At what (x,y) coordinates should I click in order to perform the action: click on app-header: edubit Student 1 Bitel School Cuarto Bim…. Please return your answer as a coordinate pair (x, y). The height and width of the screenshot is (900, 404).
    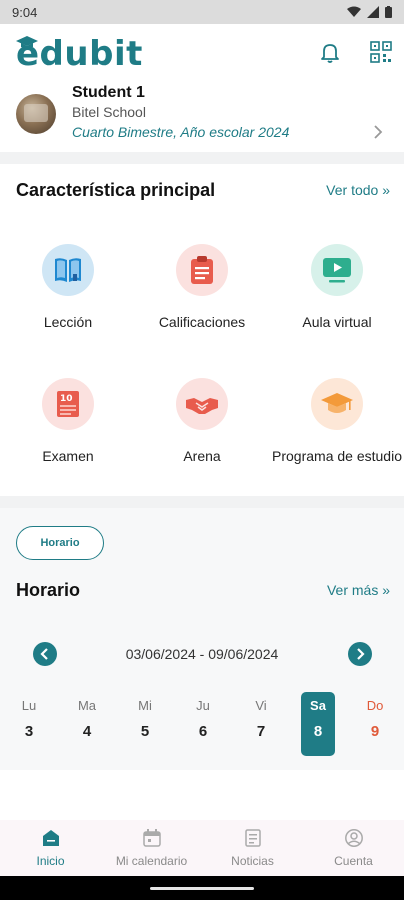
    Looking at the image, I should click on (202, 88).